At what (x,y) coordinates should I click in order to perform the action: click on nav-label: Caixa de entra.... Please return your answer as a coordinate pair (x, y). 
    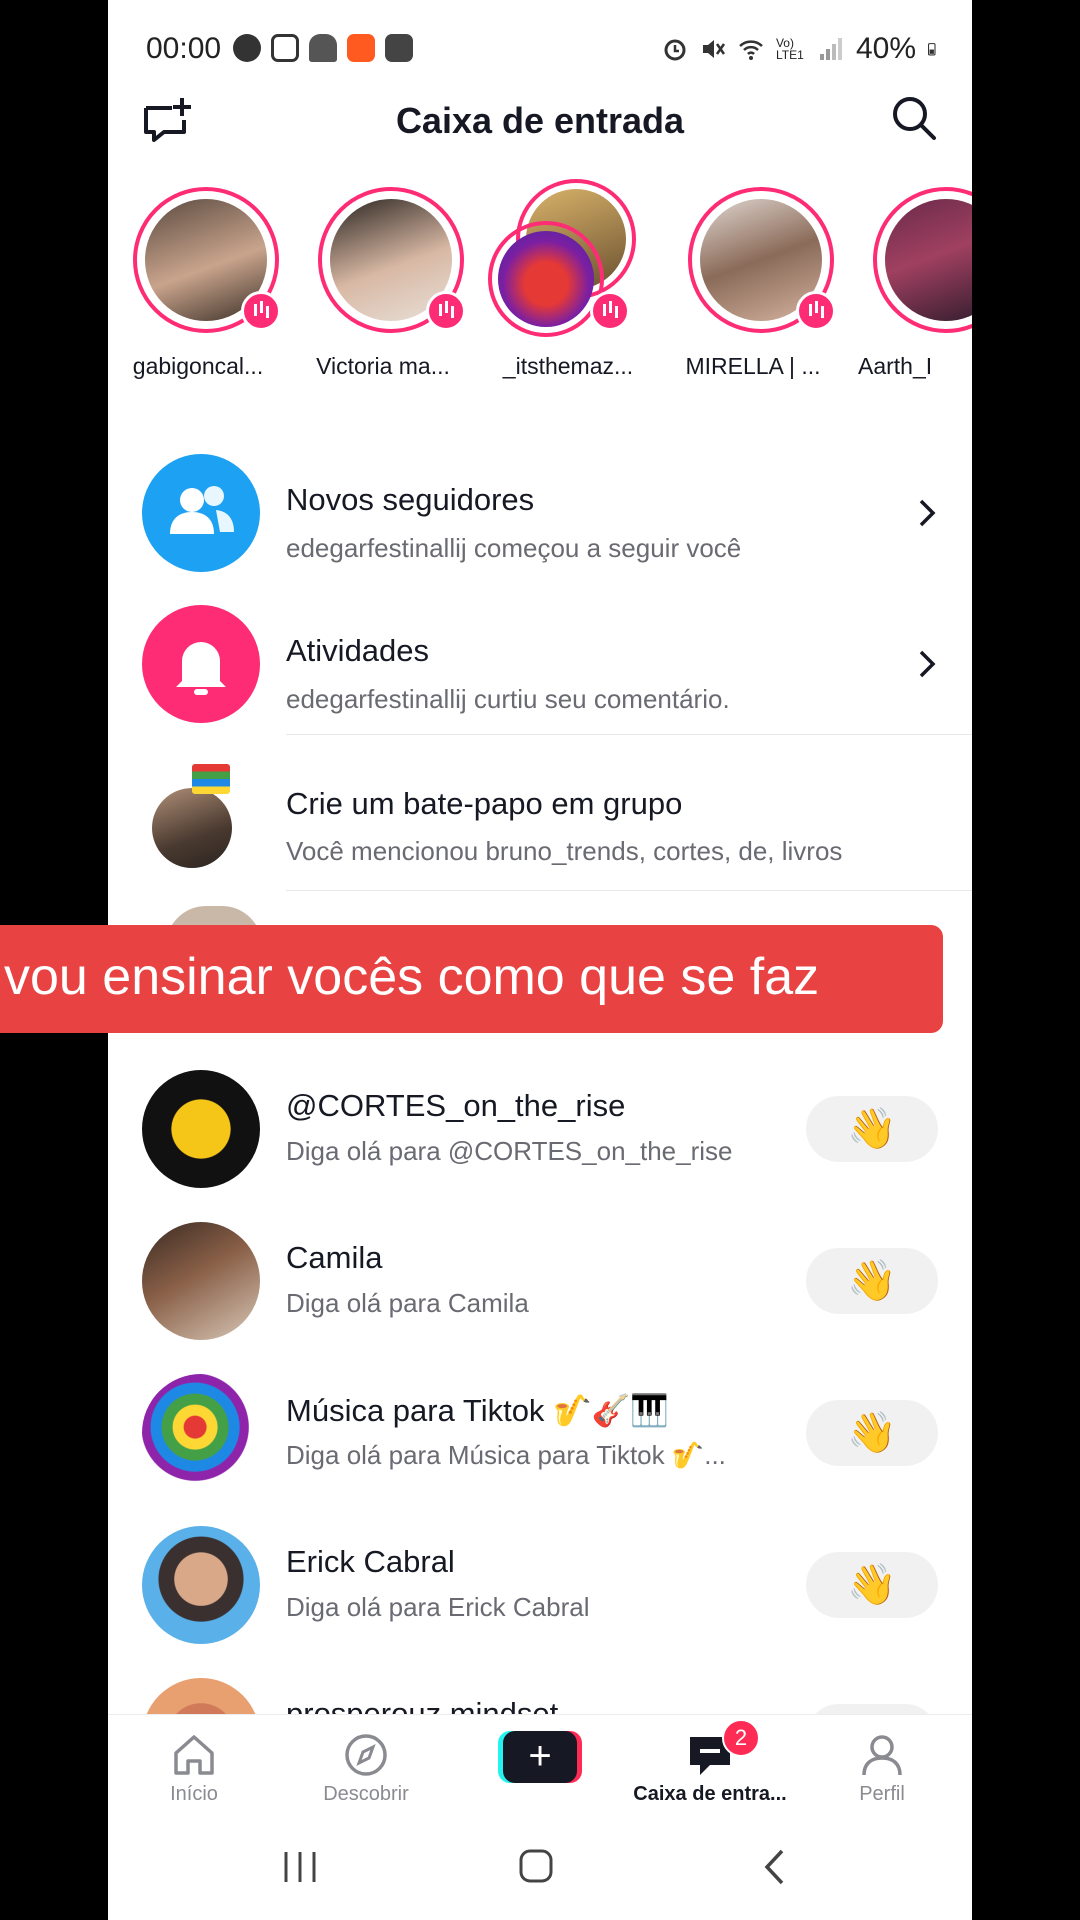
    Looking at the image, I should click on (710, 1794).